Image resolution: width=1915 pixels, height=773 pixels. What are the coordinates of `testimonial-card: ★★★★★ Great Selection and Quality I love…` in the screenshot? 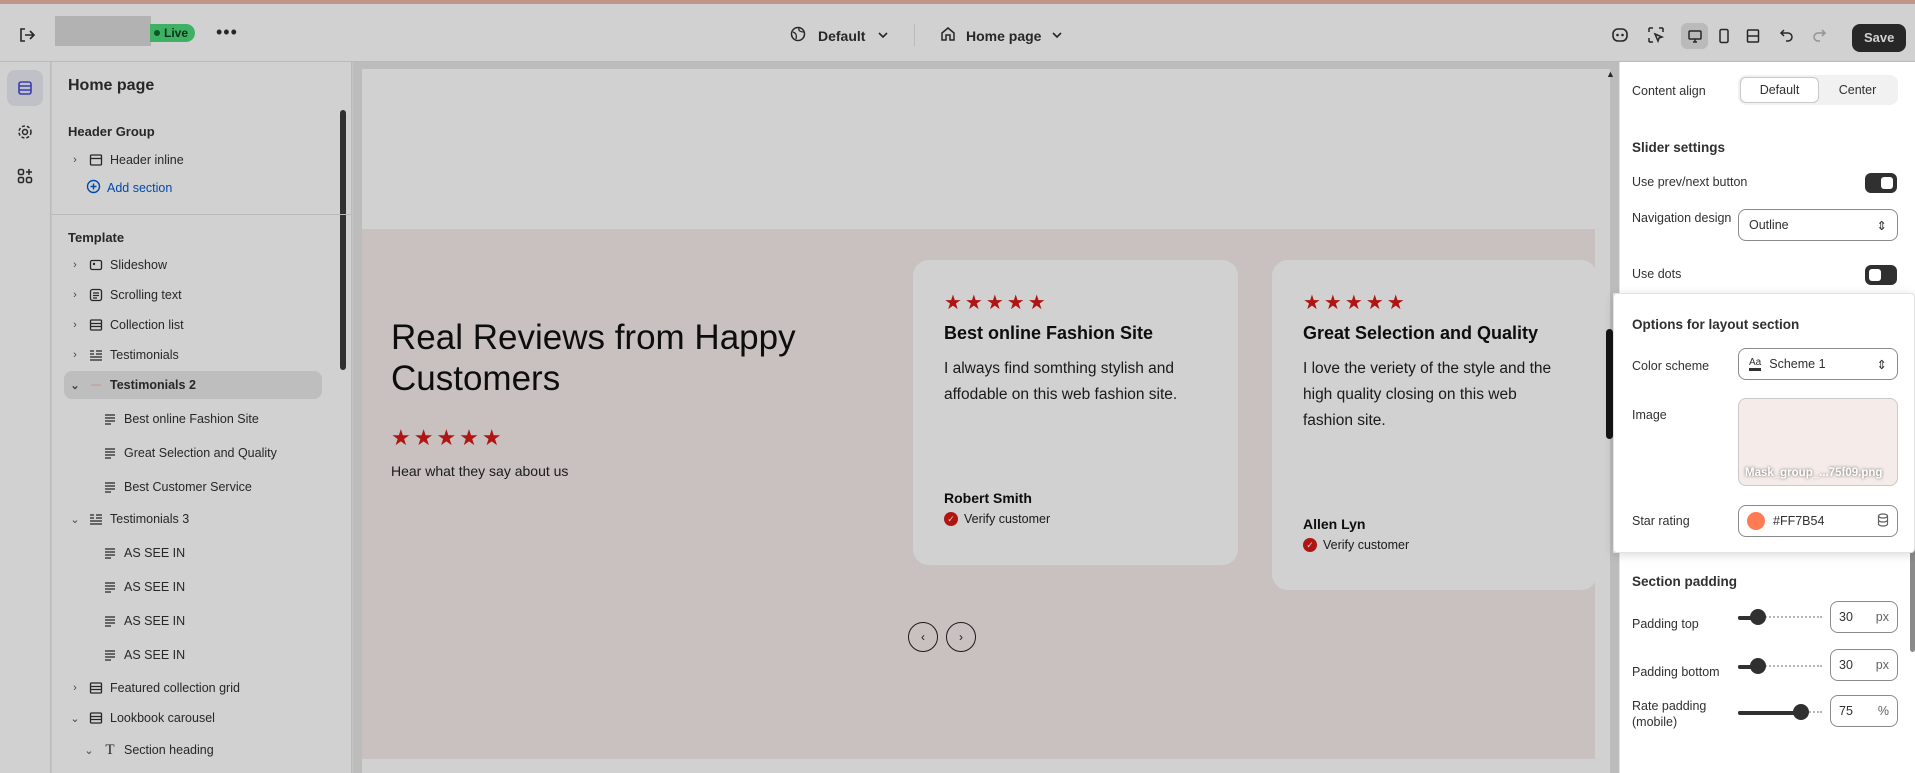 It's located at (1434, 425).